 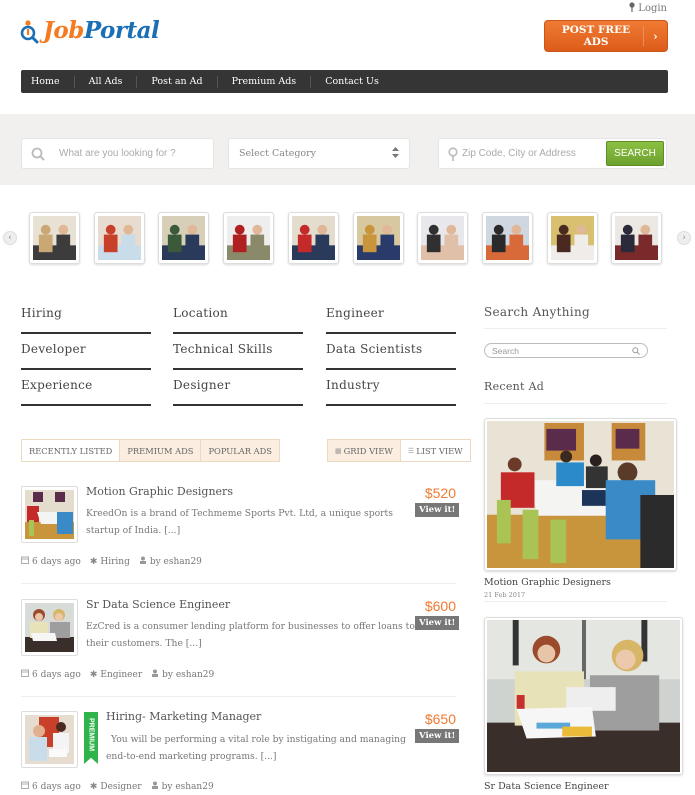 What do you see at coordinates (278, 153) in the screenshot?
I see `category-selected-value: Select Category` at bounding box center [278, 153].